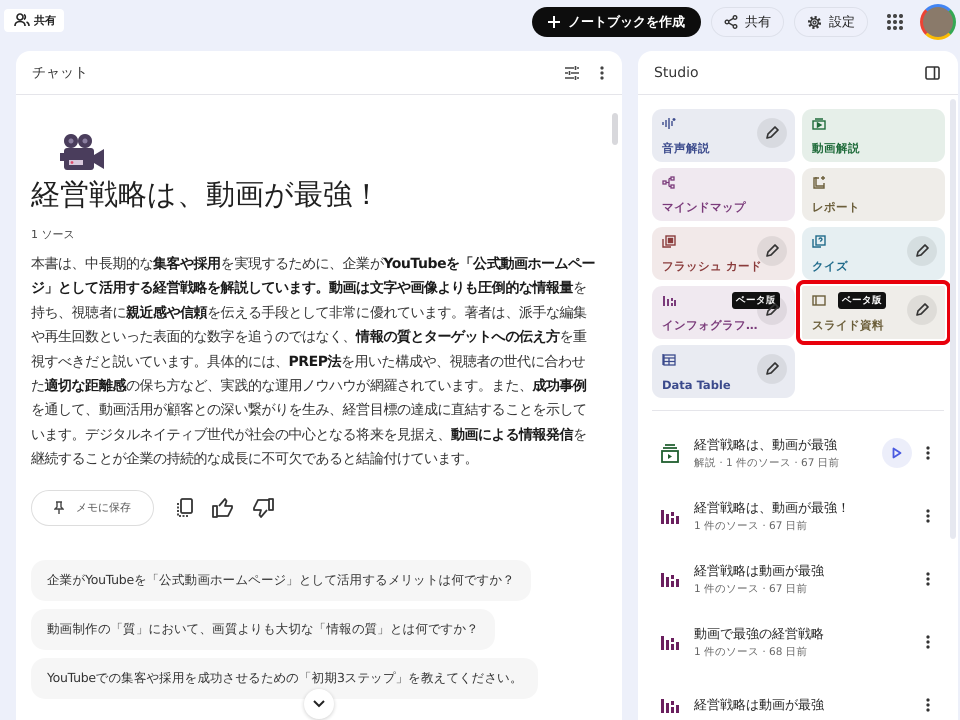 The image size is (960, 720). I want to click on quiz-icon, so click(819, 241).